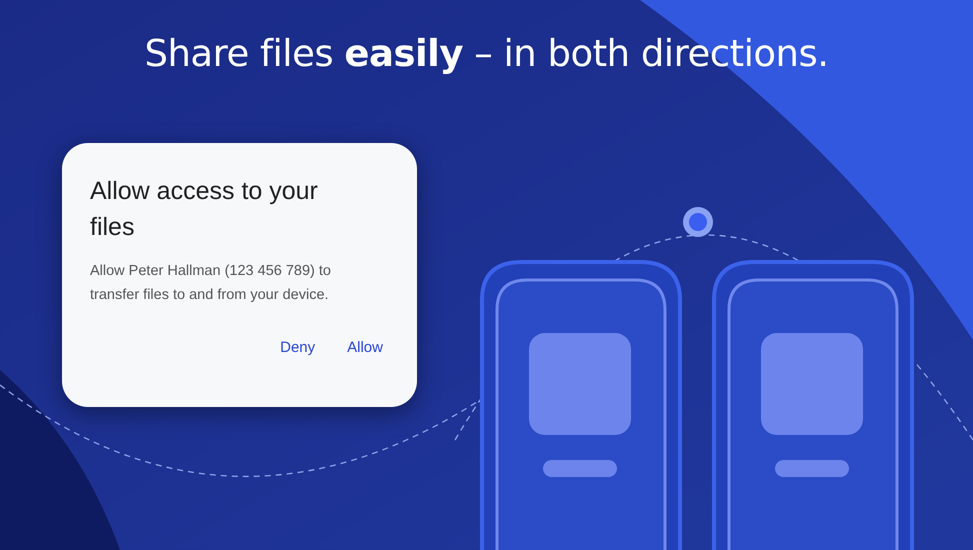  I want to click on node-icon, so click(698, 222).